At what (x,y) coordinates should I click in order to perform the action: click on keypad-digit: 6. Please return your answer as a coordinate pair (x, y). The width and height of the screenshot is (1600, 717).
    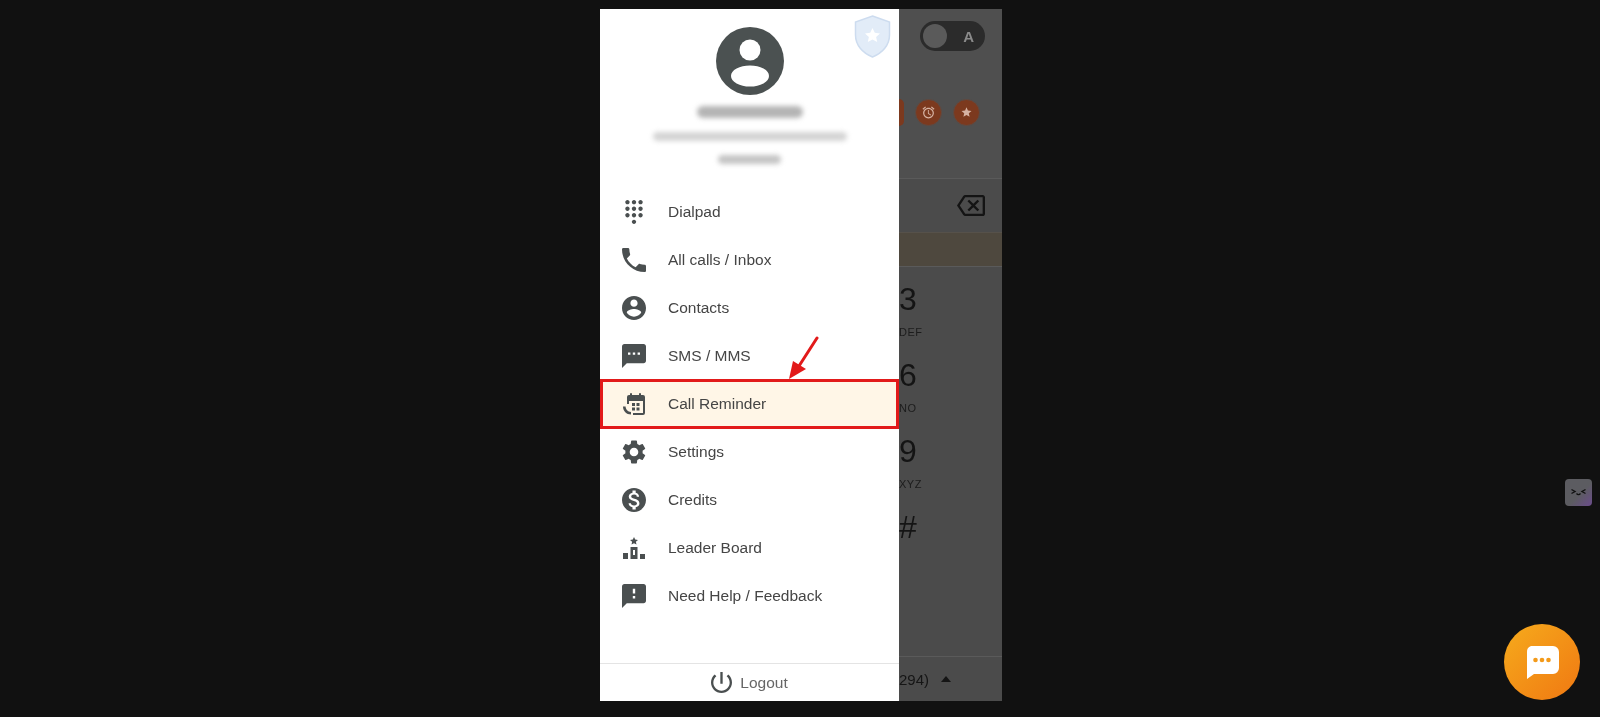
    Looking at the image, I should click on (908, 375).